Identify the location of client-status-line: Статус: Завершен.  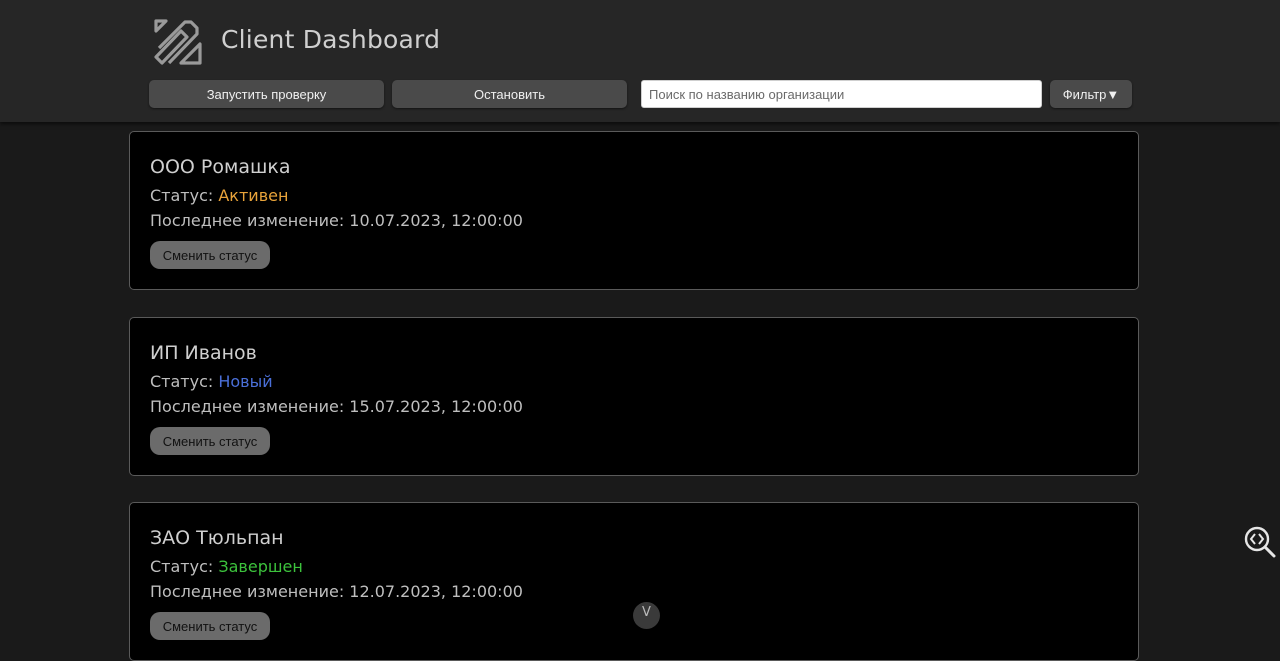
(226, 566).